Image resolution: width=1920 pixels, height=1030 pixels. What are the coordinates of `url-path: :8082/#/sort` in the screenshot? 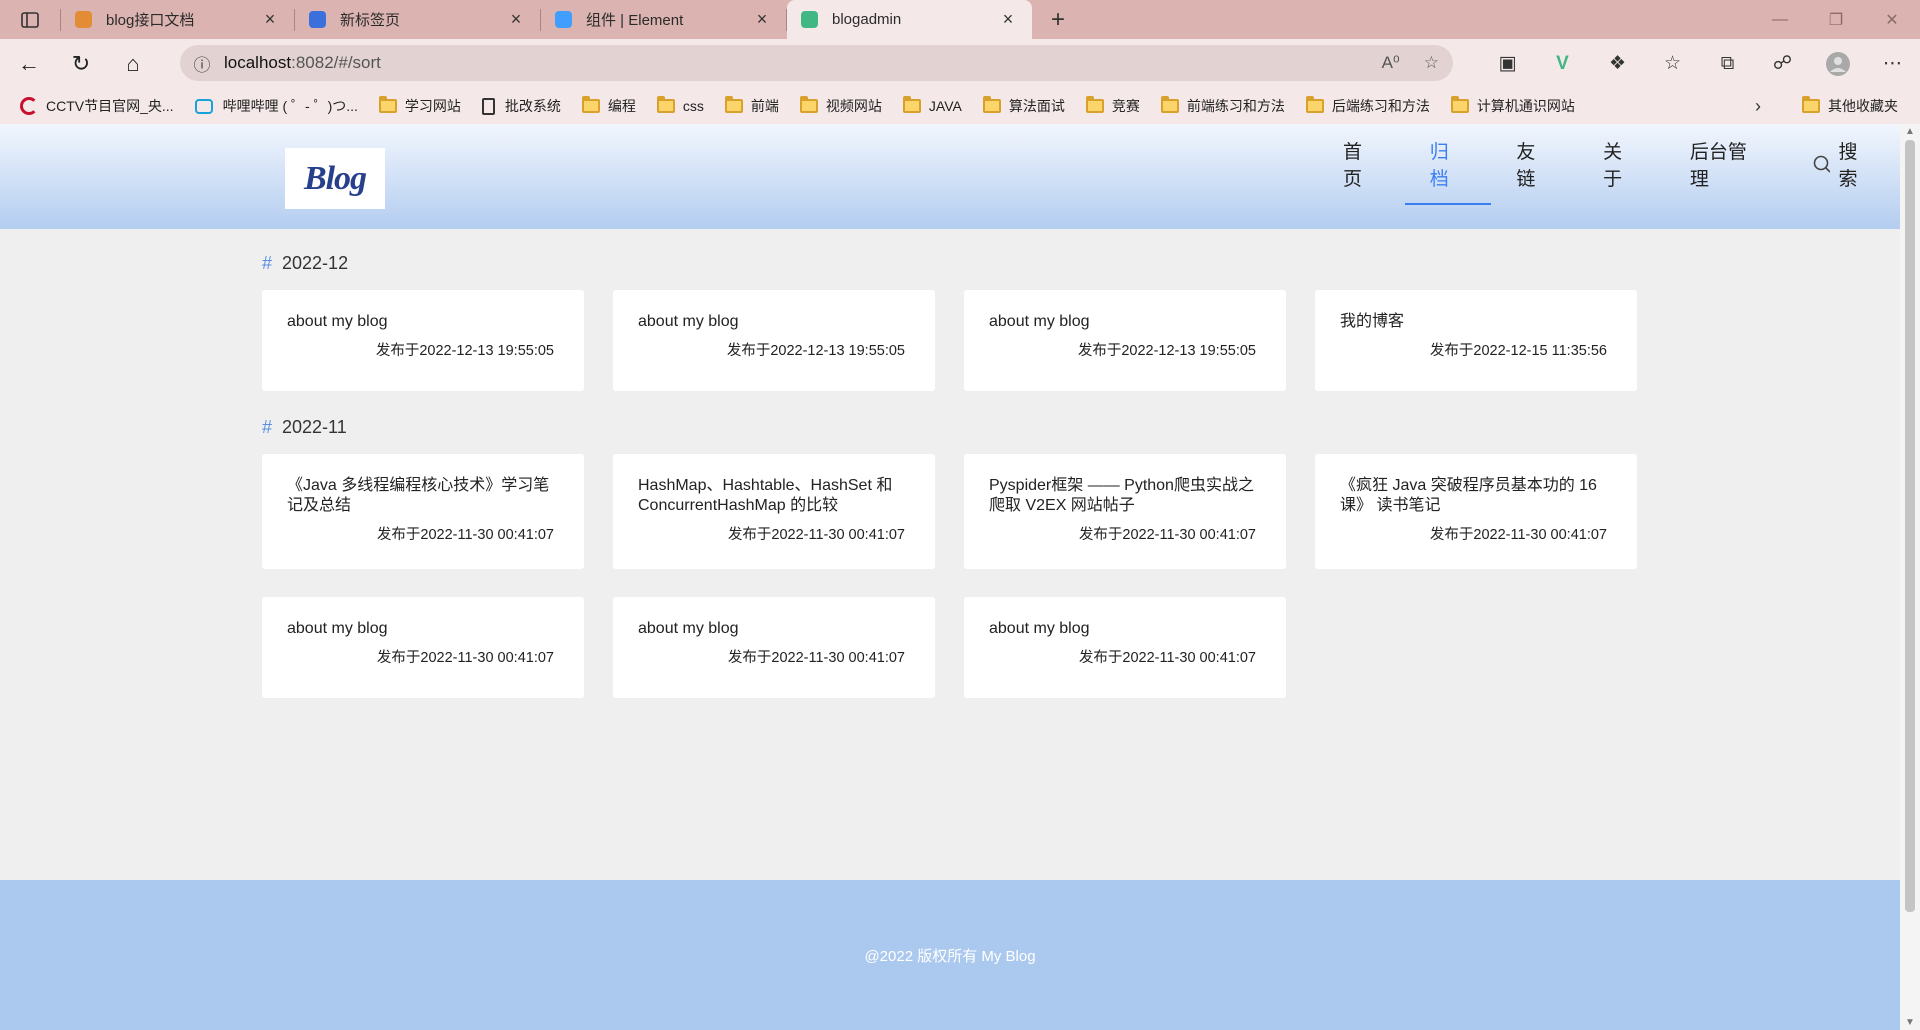 It's located at (336, 62).